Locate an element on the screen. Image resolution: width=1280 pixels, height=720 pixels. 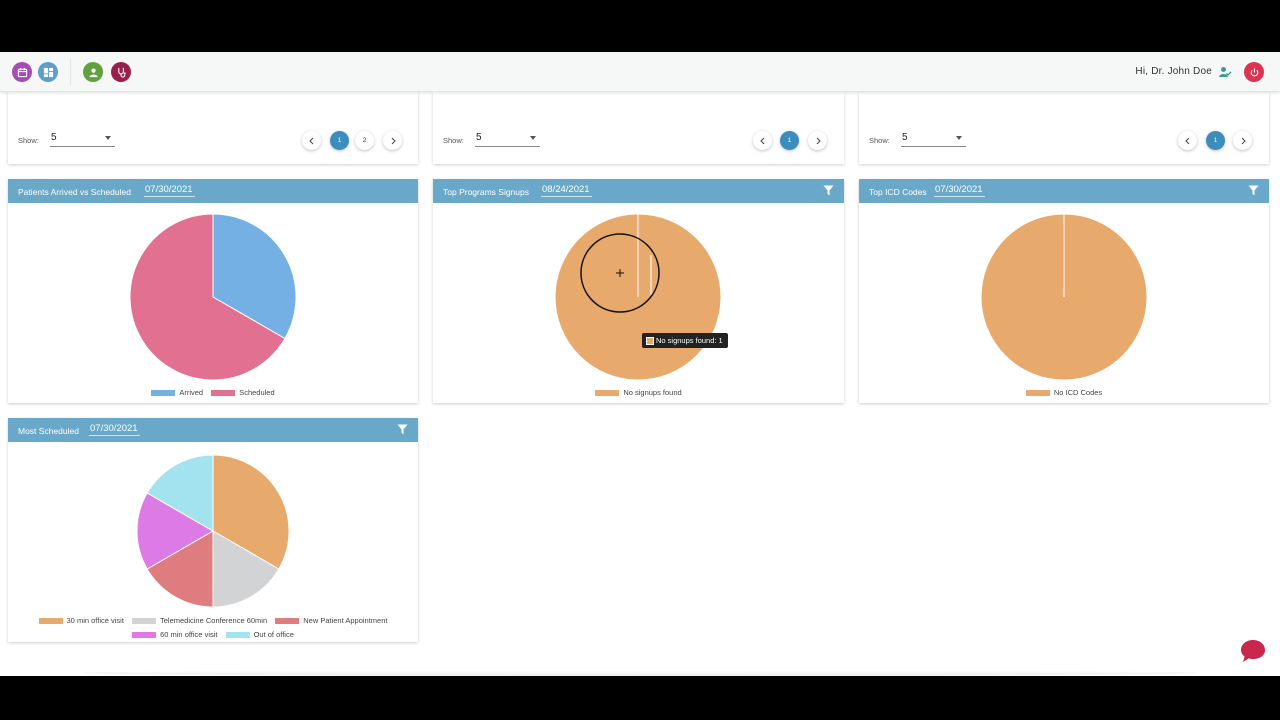
patients-pie-chart is located at coordinates (213, 297).